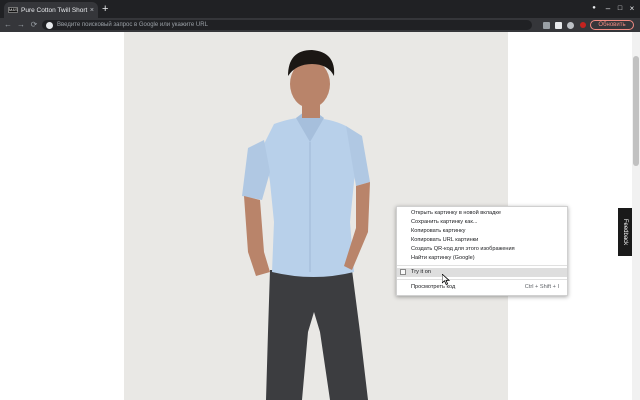 Image resolution: width=640 pixels, height=400 pixels. Describe the element at coordinates (446, 279) in the screenshot. I see `mouse-cursor-icon` at that location.